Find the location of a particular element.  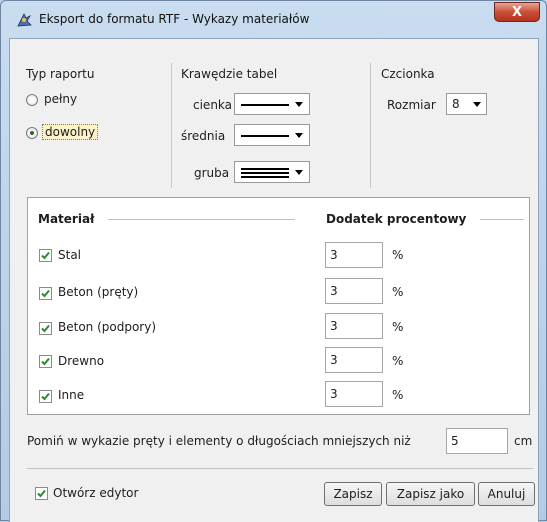

font-size-value: 8 is located at coordinates (456, 104).